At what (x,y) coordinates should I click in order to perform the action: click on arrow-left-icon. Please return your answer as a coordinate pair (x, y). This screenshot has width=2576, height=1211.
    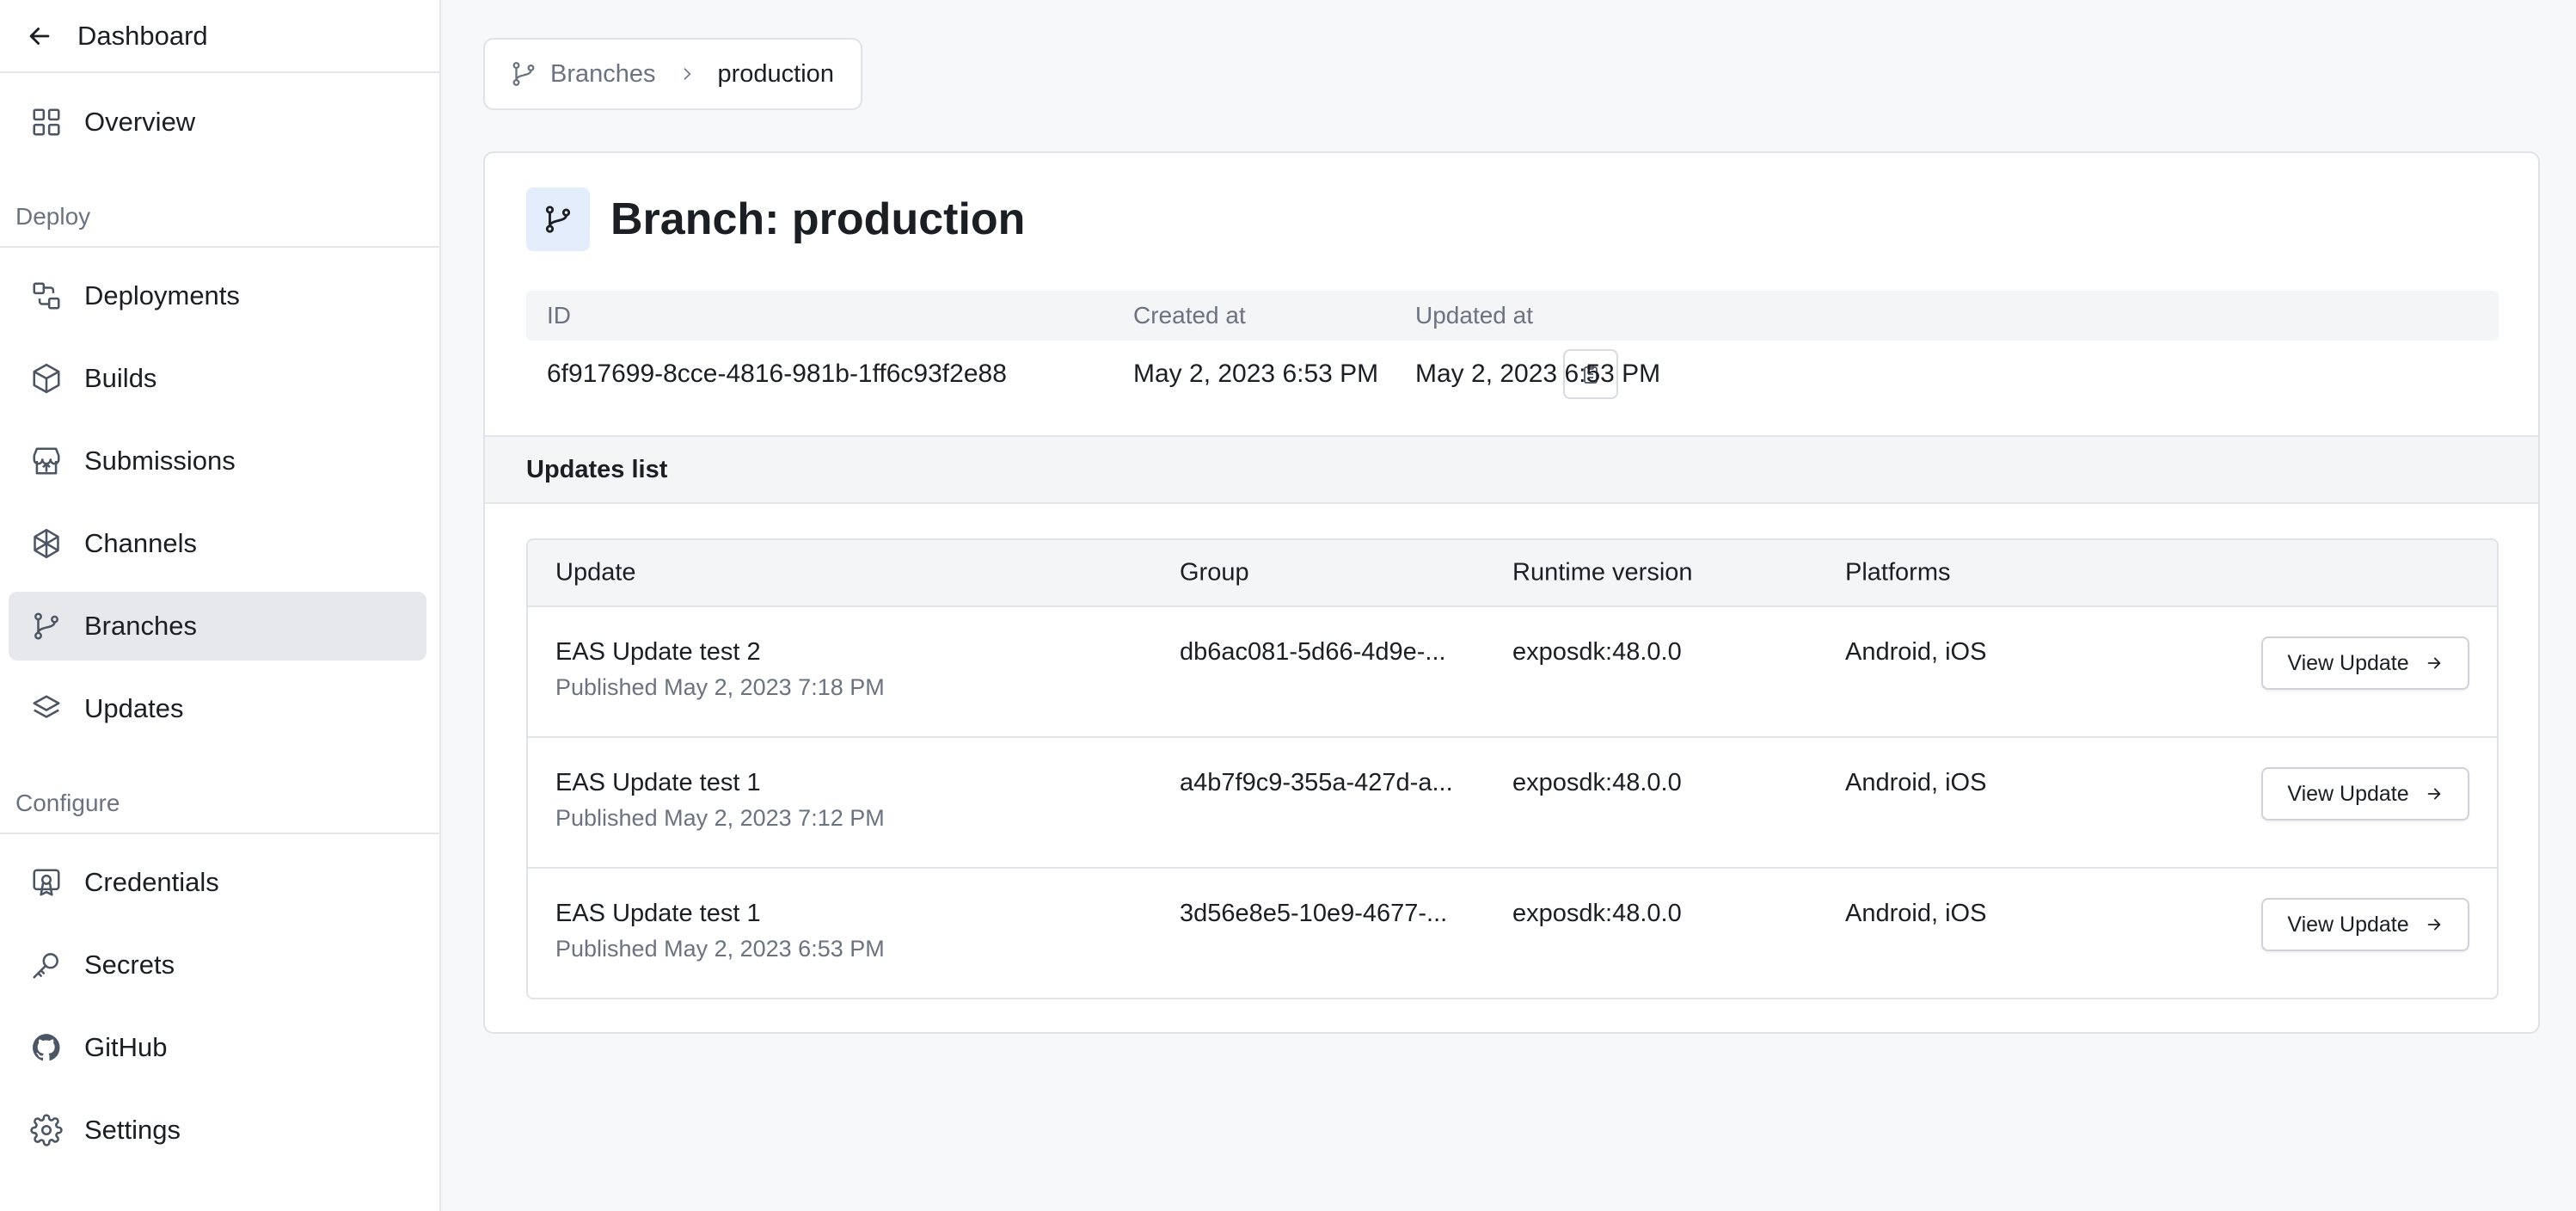
    Looking at the image, I should click on (39, 36).